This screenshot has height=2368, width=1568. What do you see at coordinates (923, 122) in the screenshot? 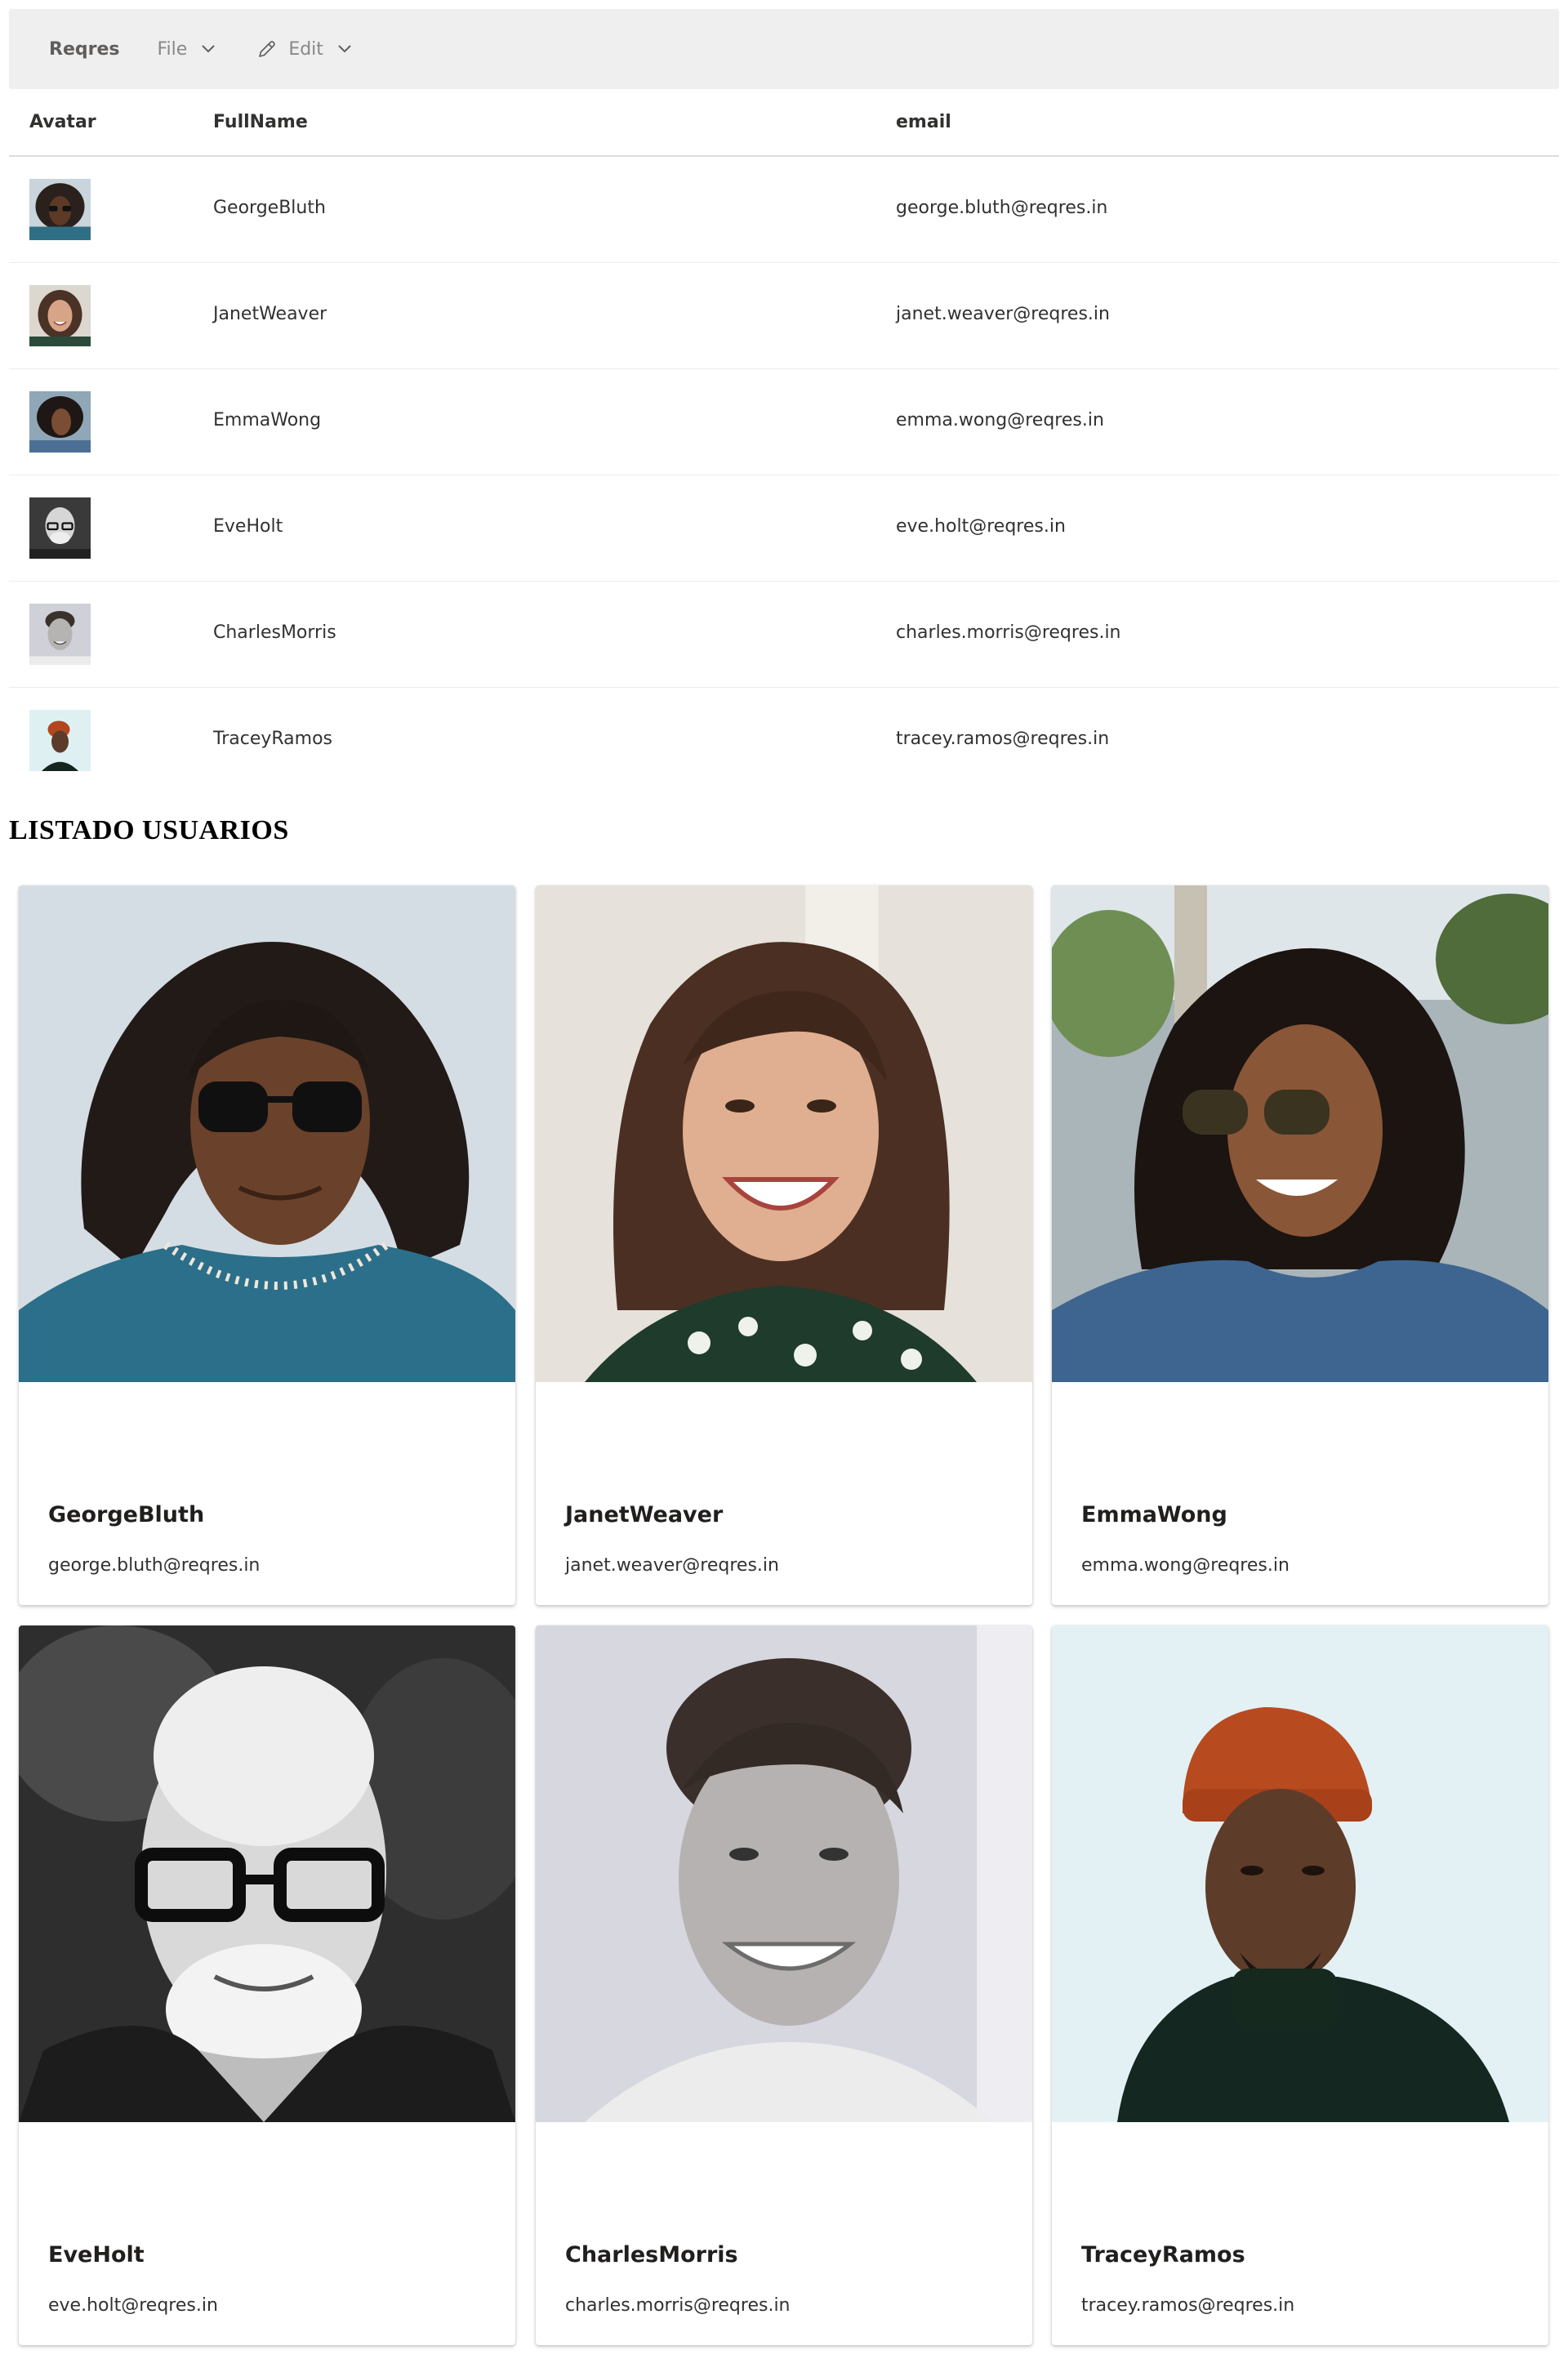
I see `column-header-email: email` at bounding box center [923, 122].